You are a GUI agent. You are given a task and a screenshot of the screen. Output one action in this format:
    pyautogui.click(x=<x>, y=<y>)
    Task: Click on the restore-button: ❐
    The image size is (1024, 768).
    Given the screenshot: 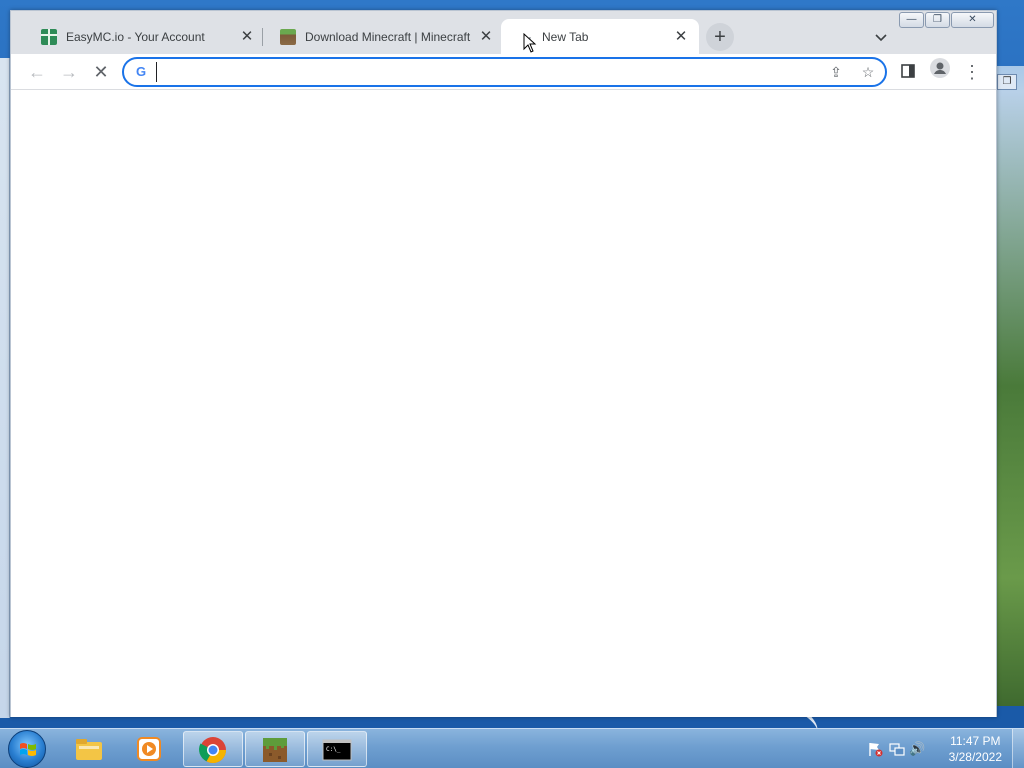 What is the action you would take?
    pyautogui.click(x=937, y=20)
    